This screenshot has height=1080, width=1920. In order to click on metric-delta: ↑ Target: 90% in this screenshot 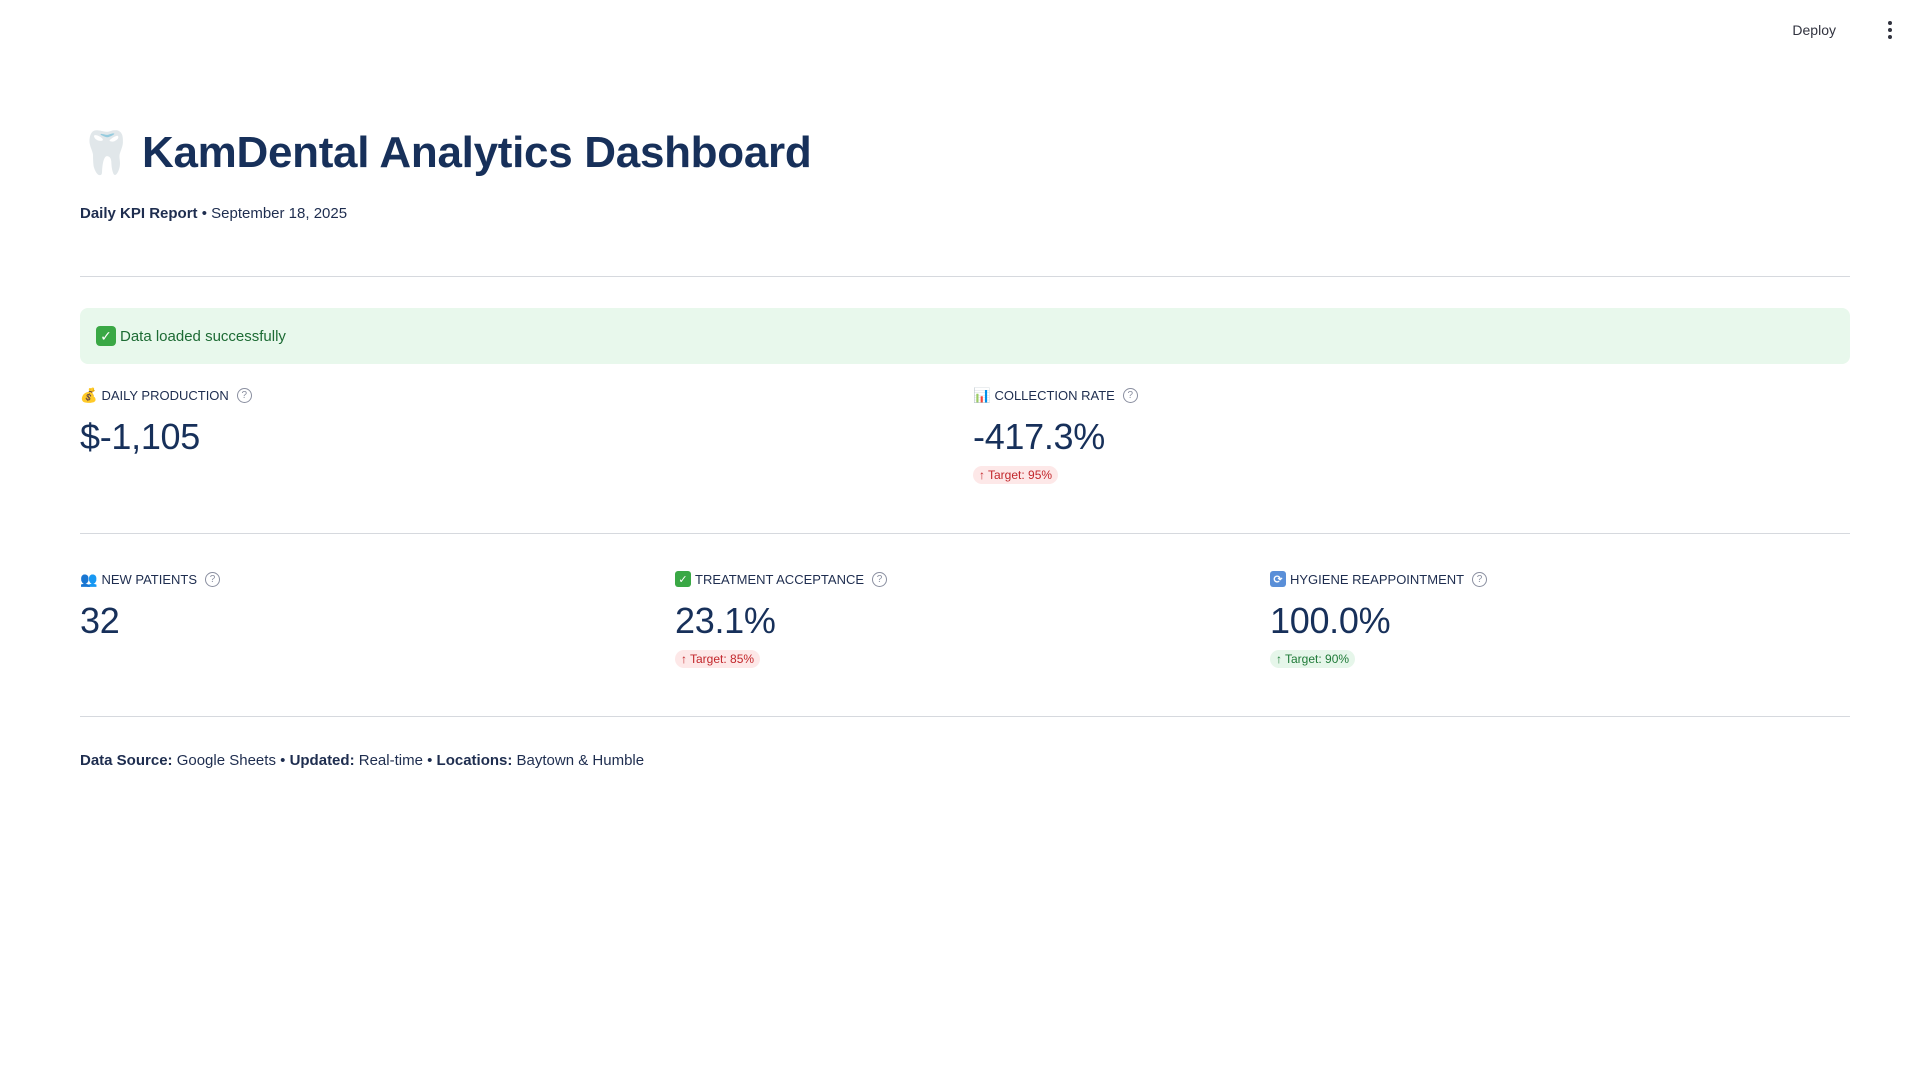, I will do `click(1313, 659)`.